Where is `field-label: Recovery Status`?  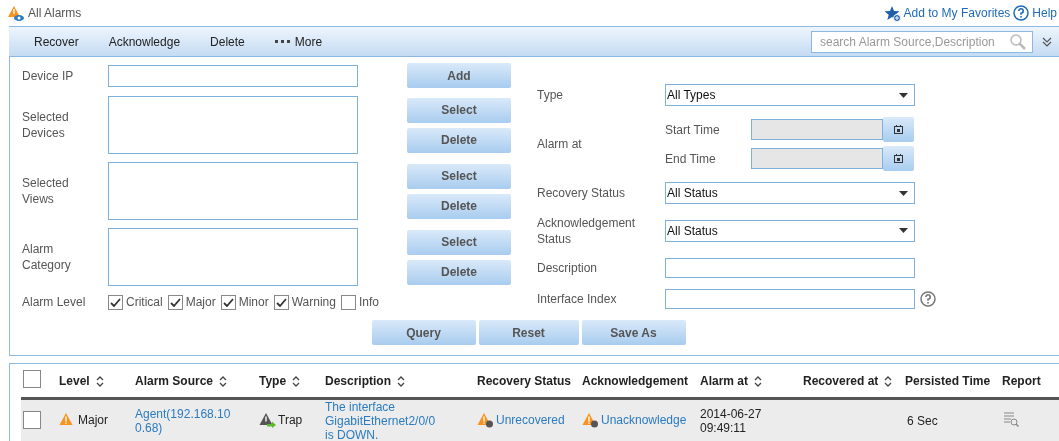
field-label: Recovery Status is located at coordinates (582, 193).